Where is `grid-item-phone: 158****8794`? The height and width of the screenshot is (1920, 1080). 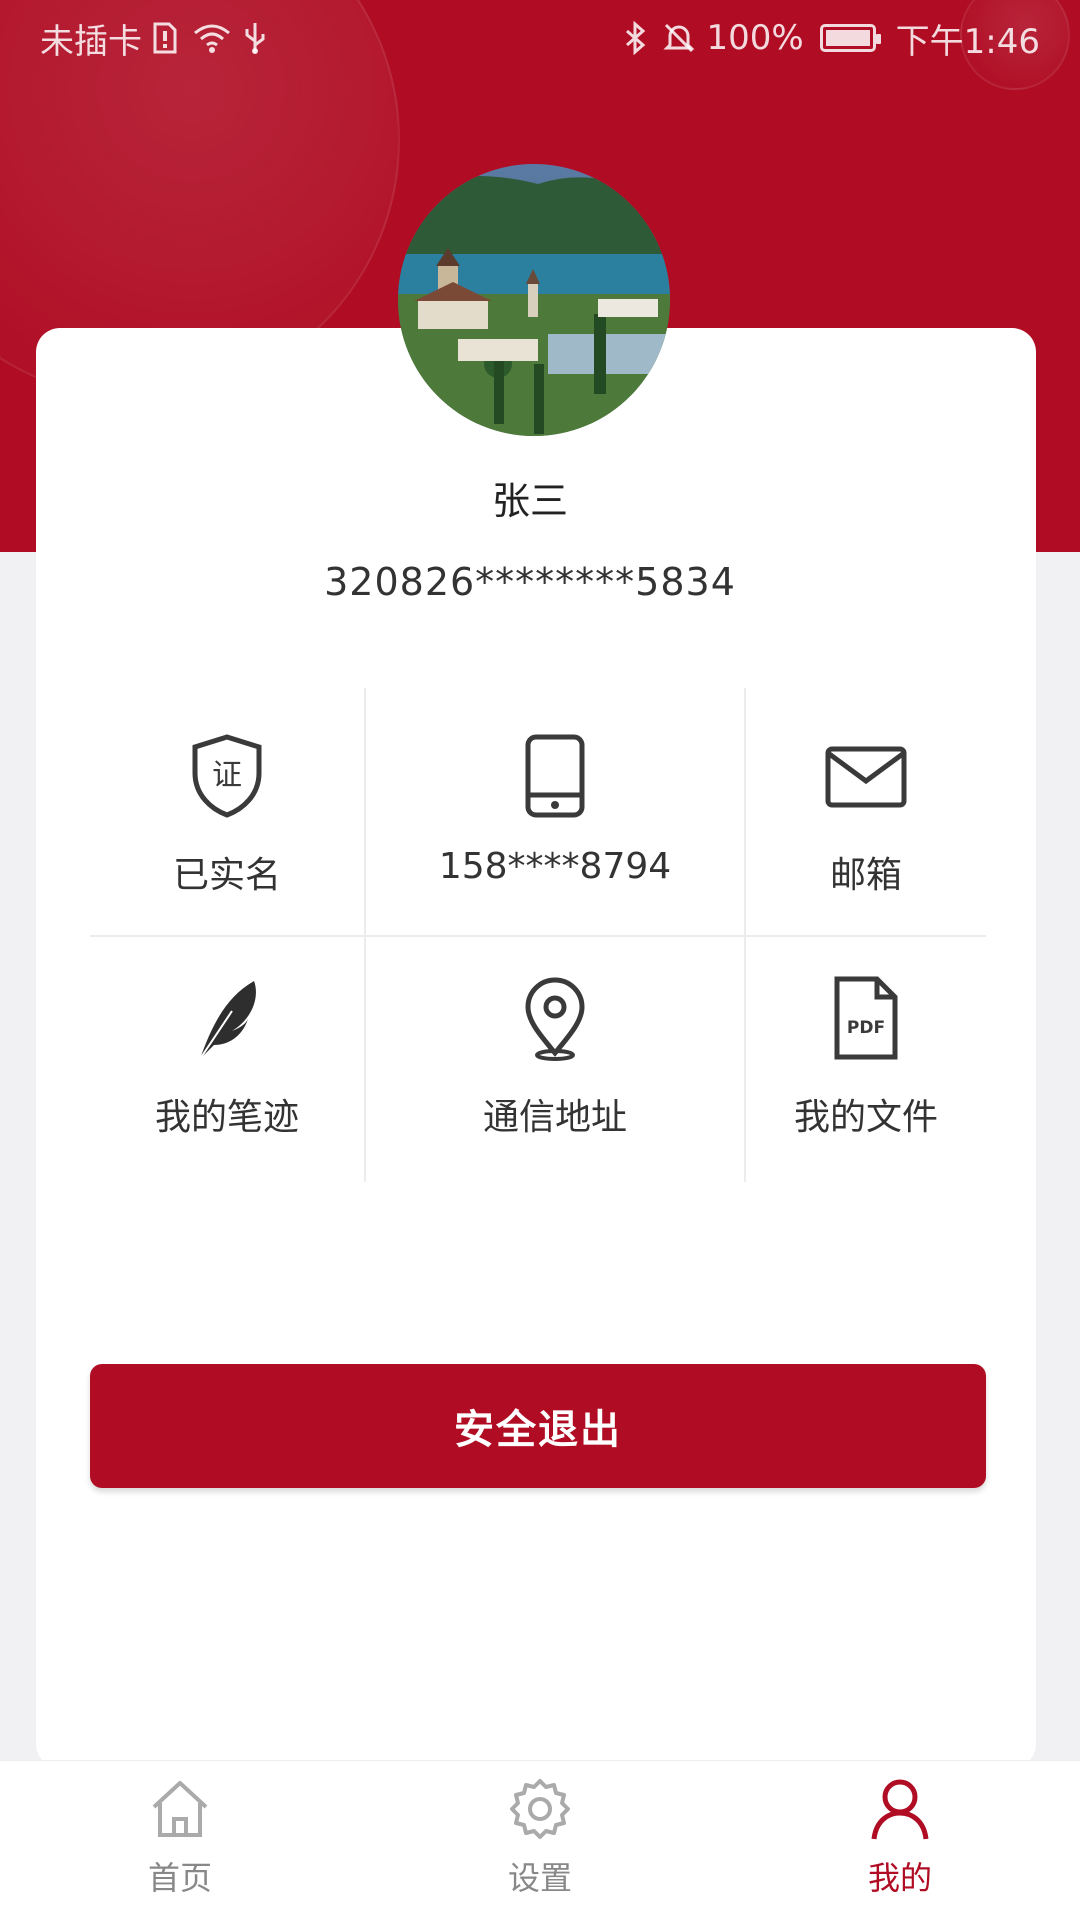
grid-item-phone: 158****8794 is located at coordinates (555, 807).